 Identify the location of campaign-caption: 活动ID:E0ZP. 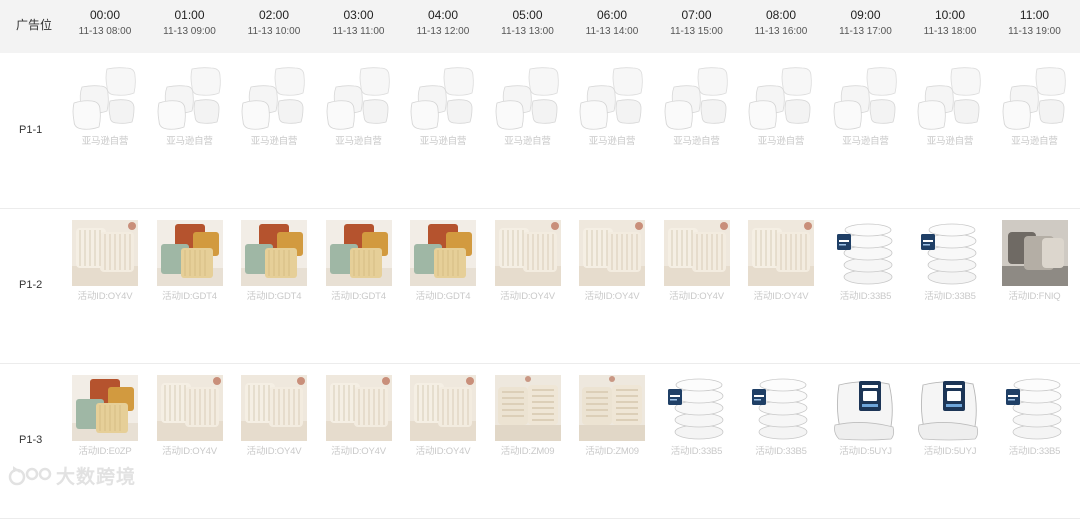
(105, 451).